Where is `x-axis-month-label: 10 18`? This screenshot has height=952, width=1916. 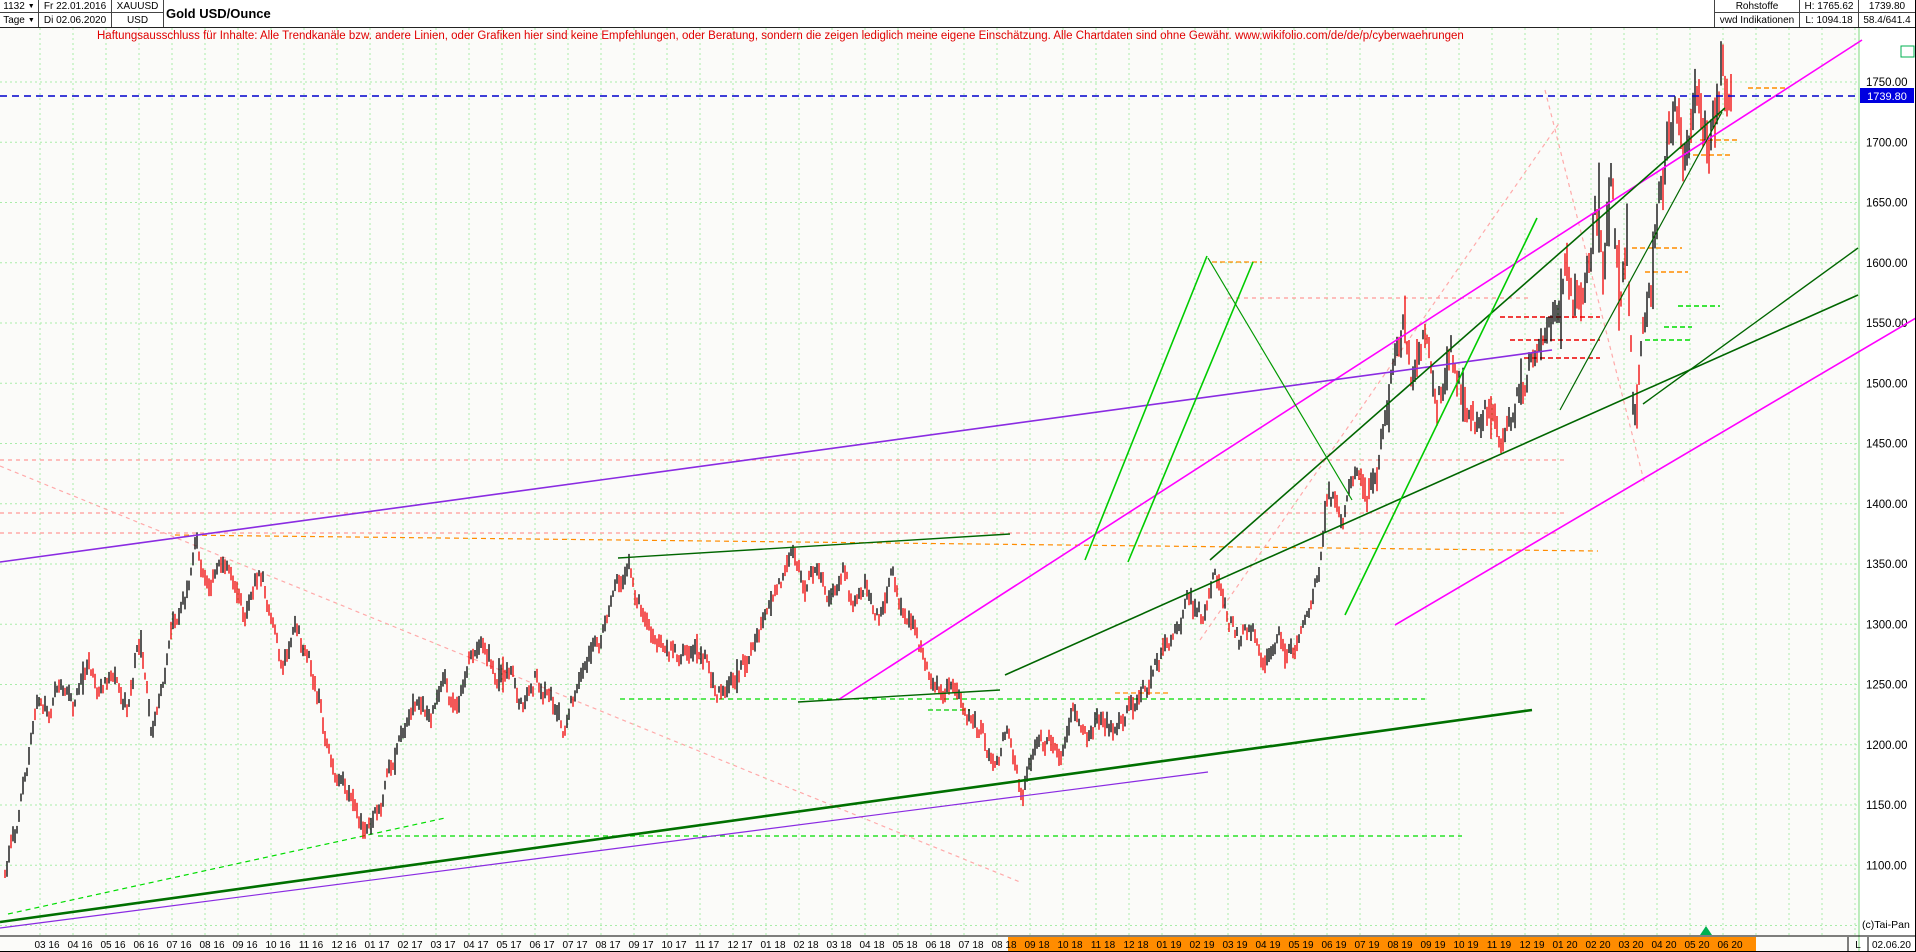
x-axis-month-label: 10 18 is located at coordinates (1069, 945).